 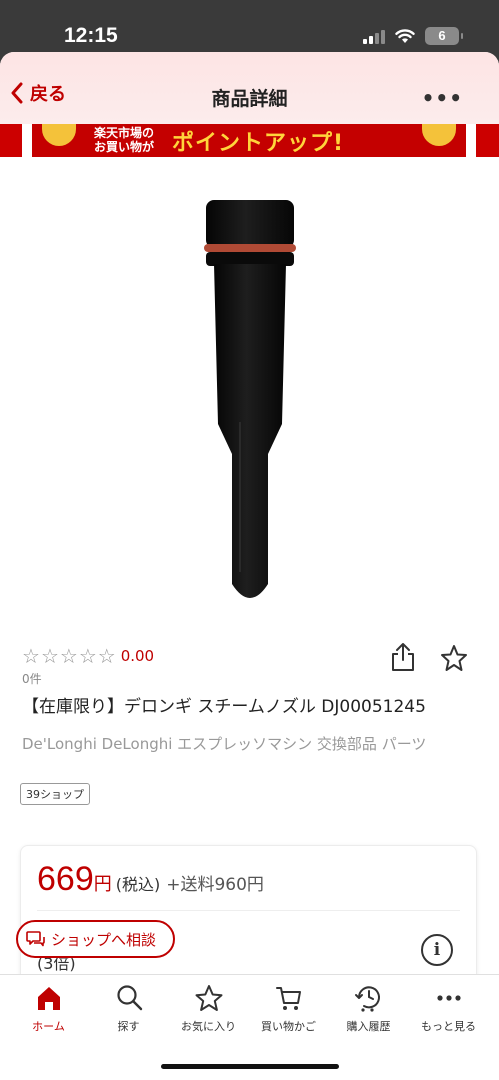 What do you see at coordinates (11, 140) in the screenshot?
I see `banner-edge-left` at bounding box center [11, 140].